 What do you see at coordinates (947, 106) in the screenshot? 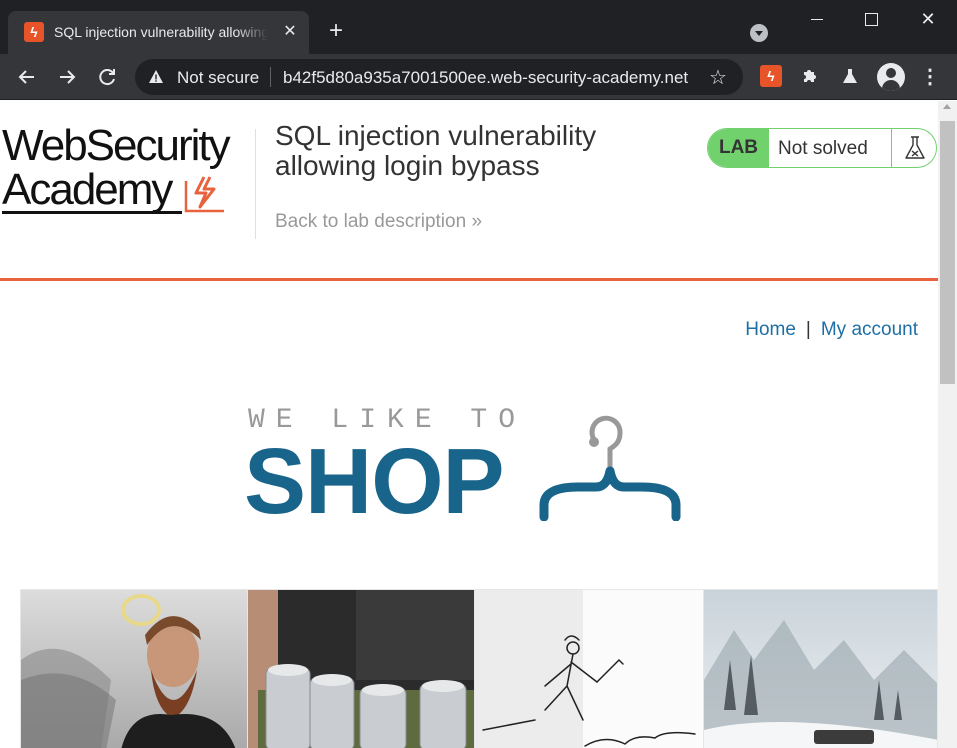
I see `scroll-up-icon` at bounding box center [947, 106].